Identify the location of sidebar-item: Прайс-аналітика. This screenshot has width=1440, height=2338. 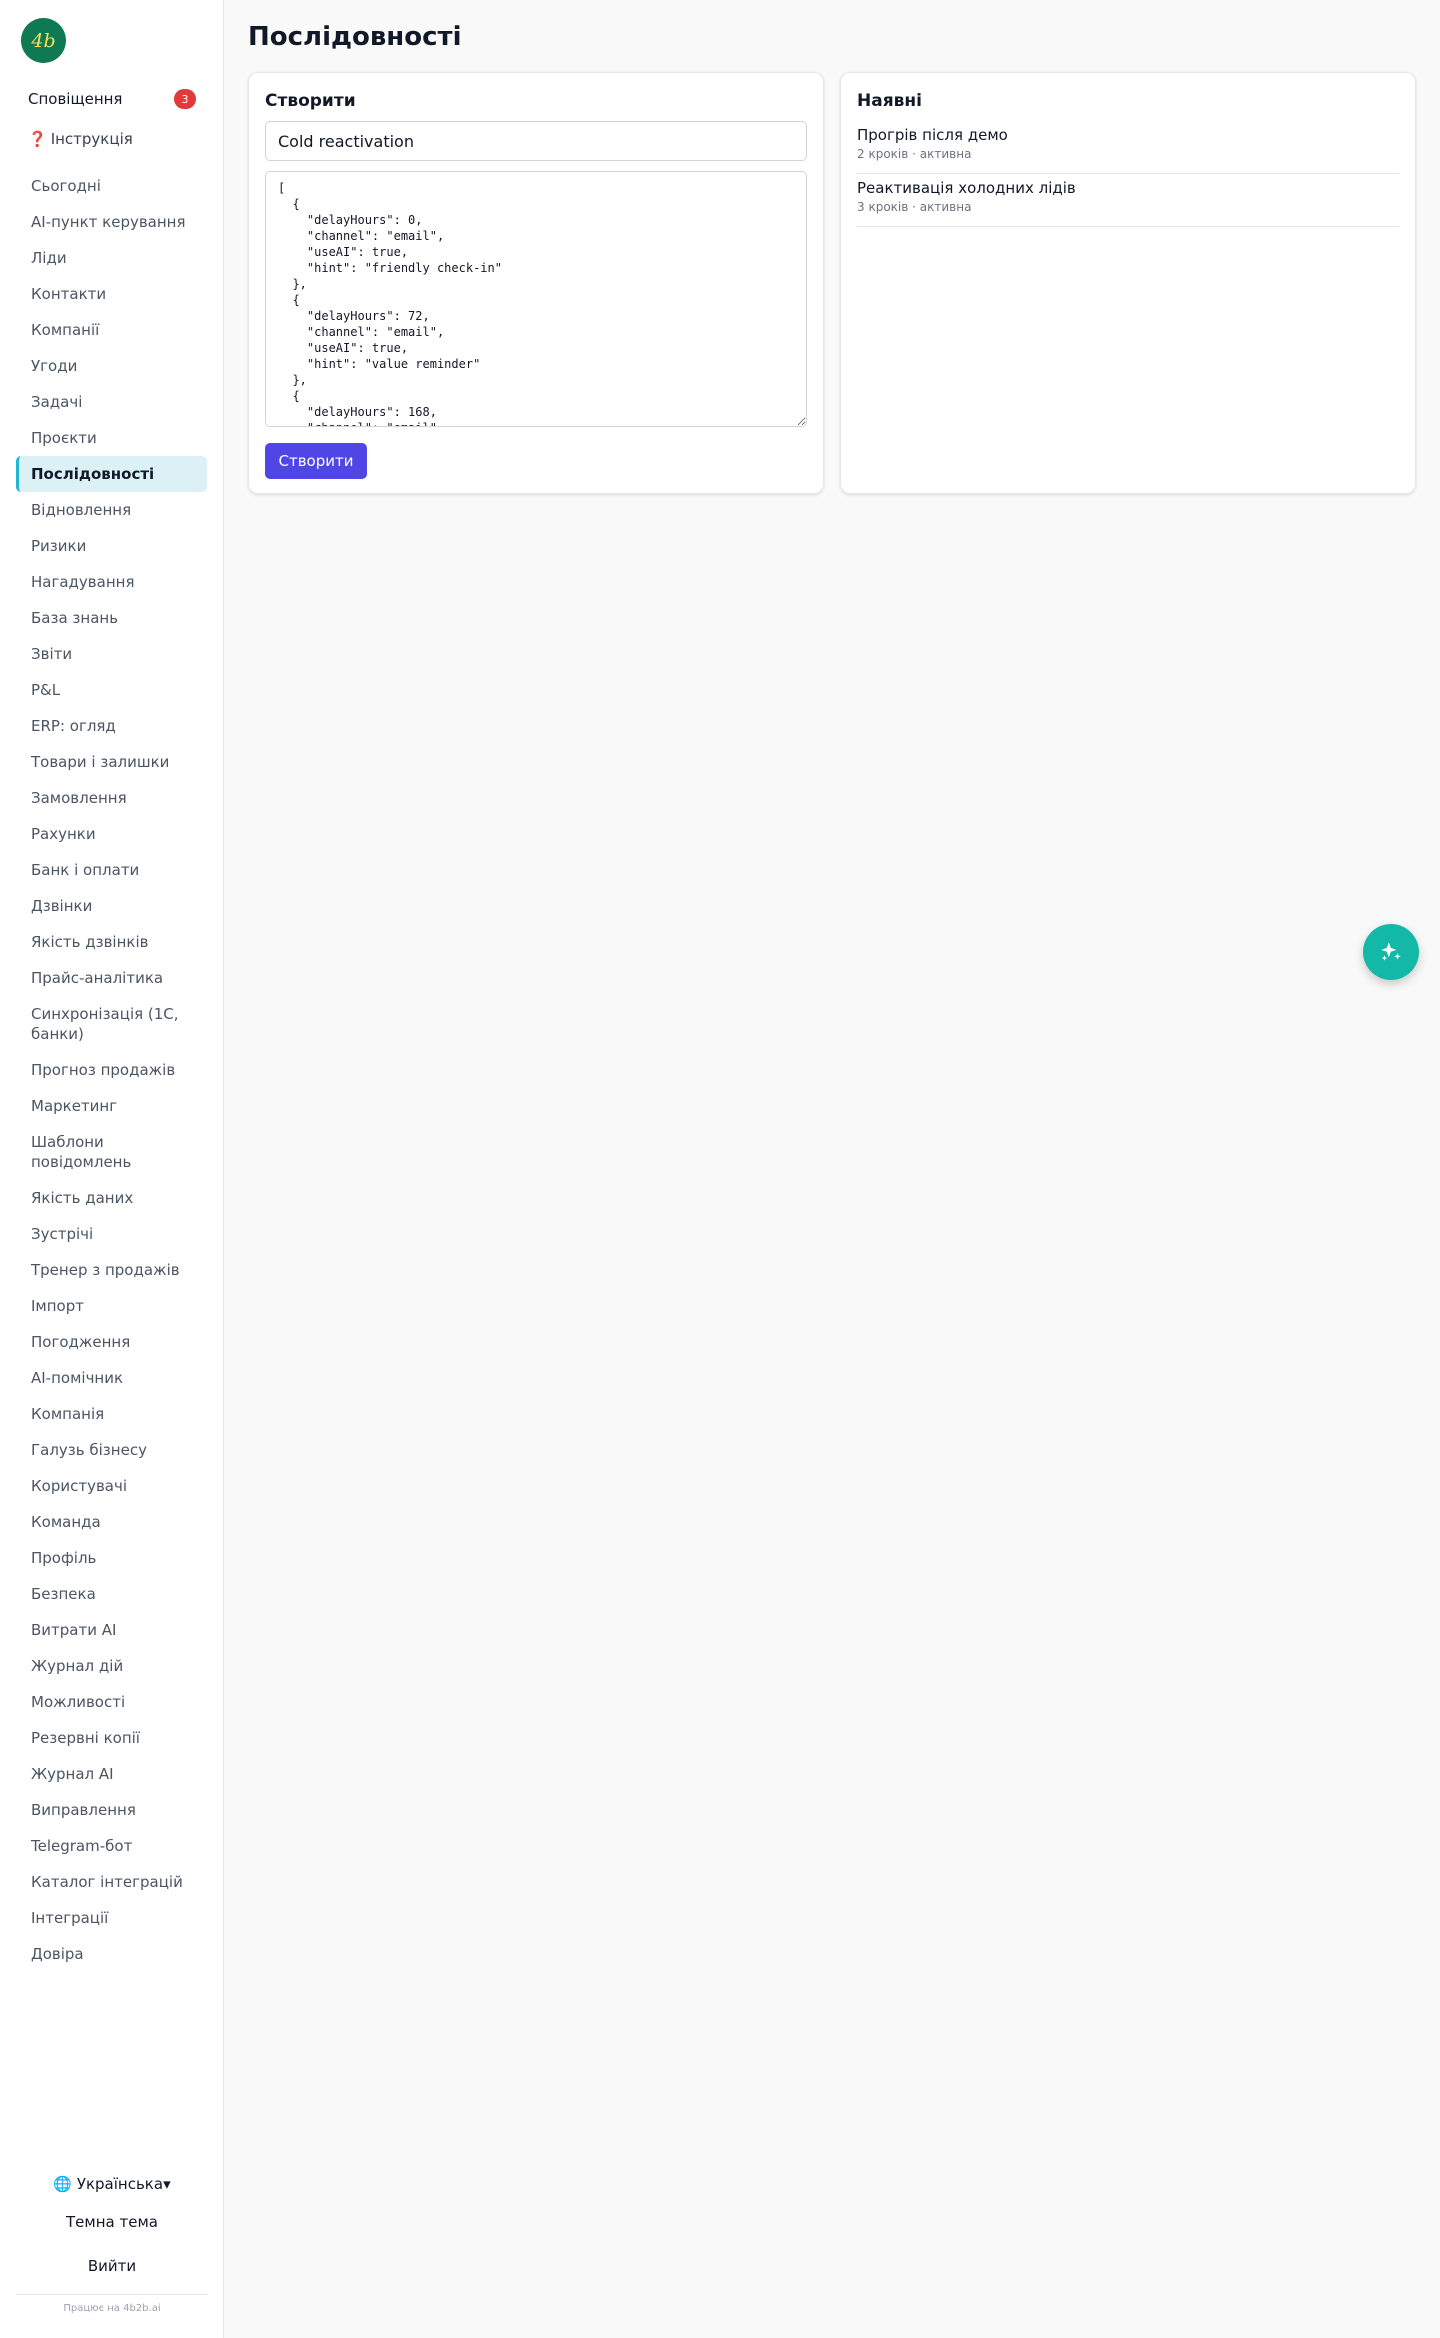
(111, 978).